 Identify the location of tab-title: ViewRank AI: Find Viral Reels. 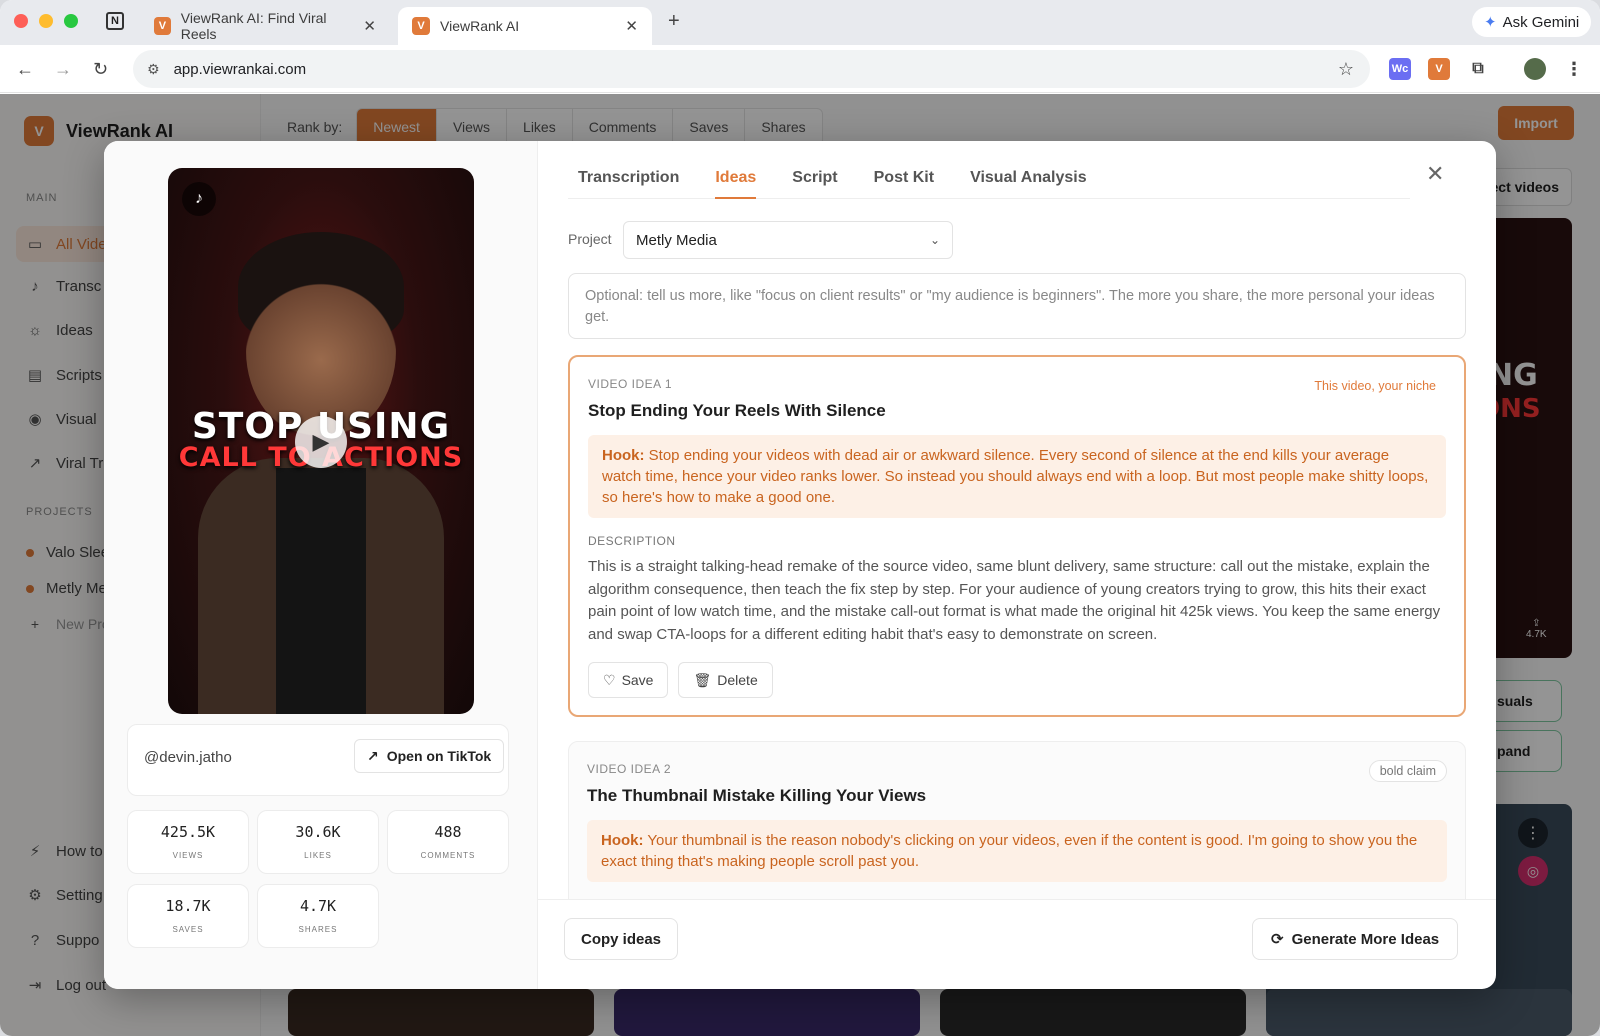
(253, 26).